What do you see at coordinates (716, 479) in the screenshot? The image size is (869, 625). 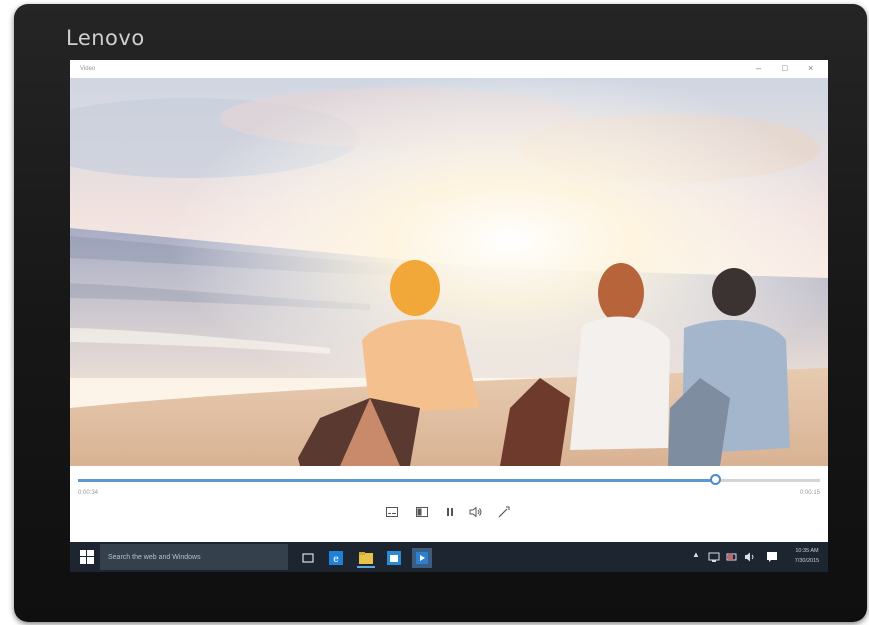 I see `seek-thumb` at bounding box center [716, 479].